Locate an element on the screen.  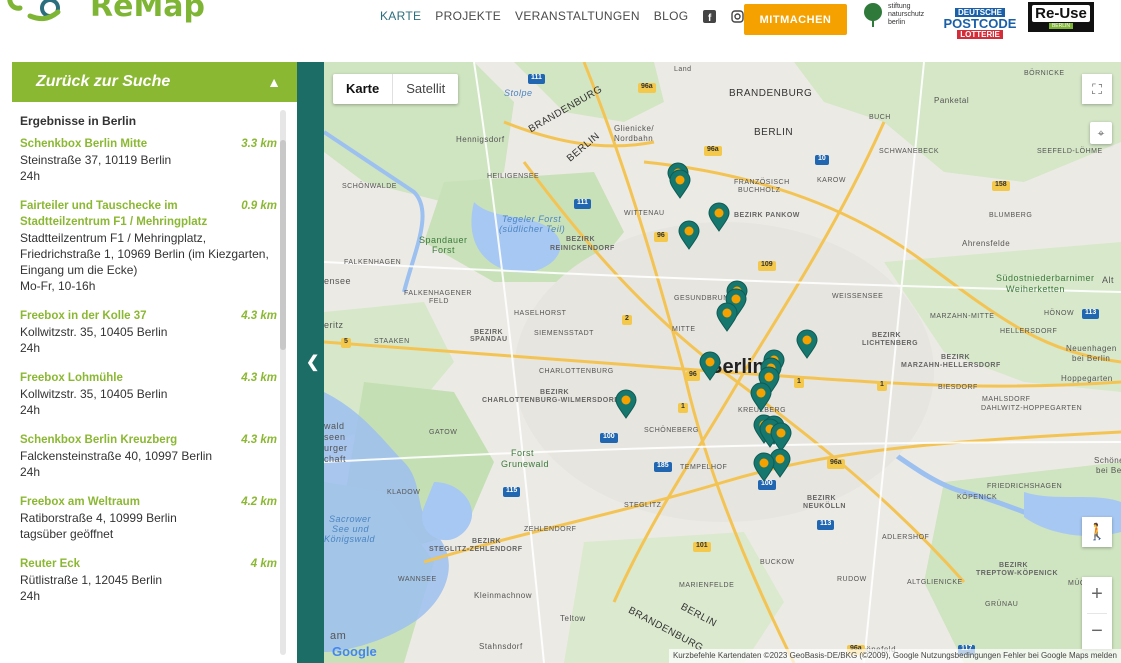
road-shield: 96 is located at coordinates (661, 237).